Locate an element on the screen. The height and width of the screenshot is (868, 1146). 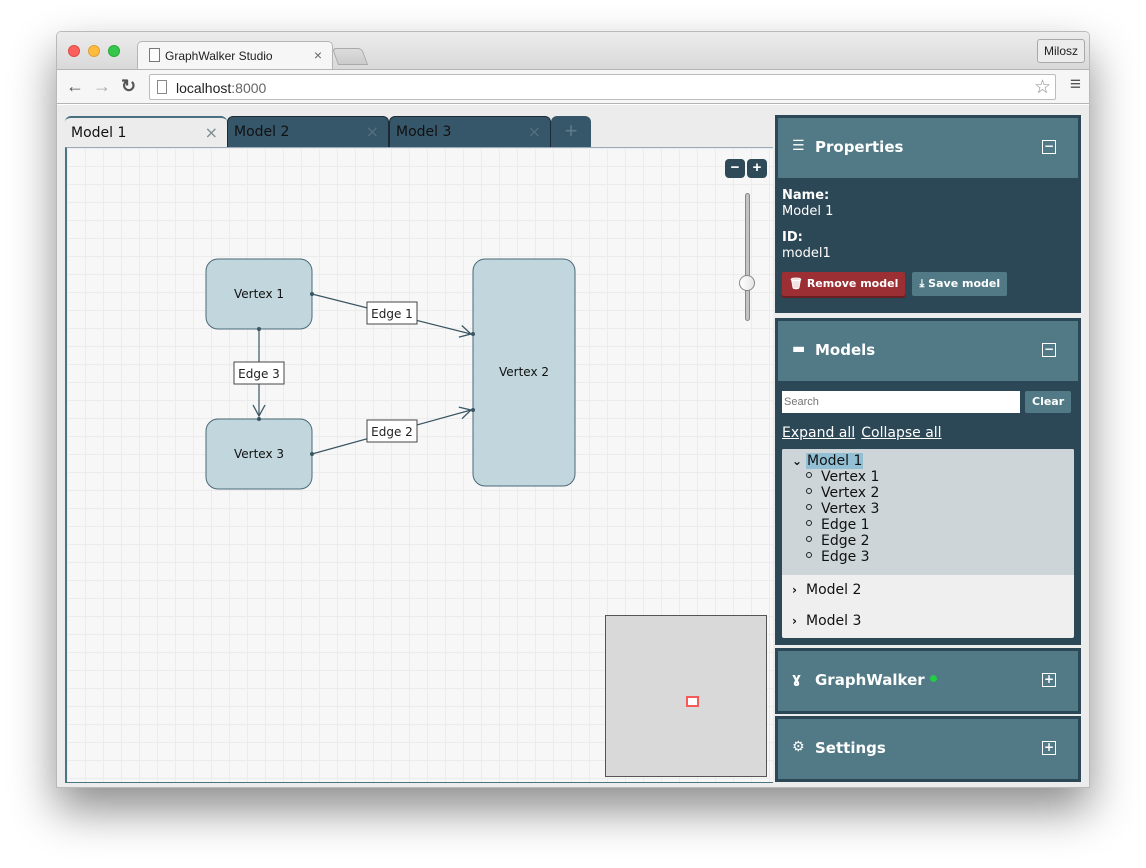
edge-label-text: Edge 1 is located at coordinates (392, 314).